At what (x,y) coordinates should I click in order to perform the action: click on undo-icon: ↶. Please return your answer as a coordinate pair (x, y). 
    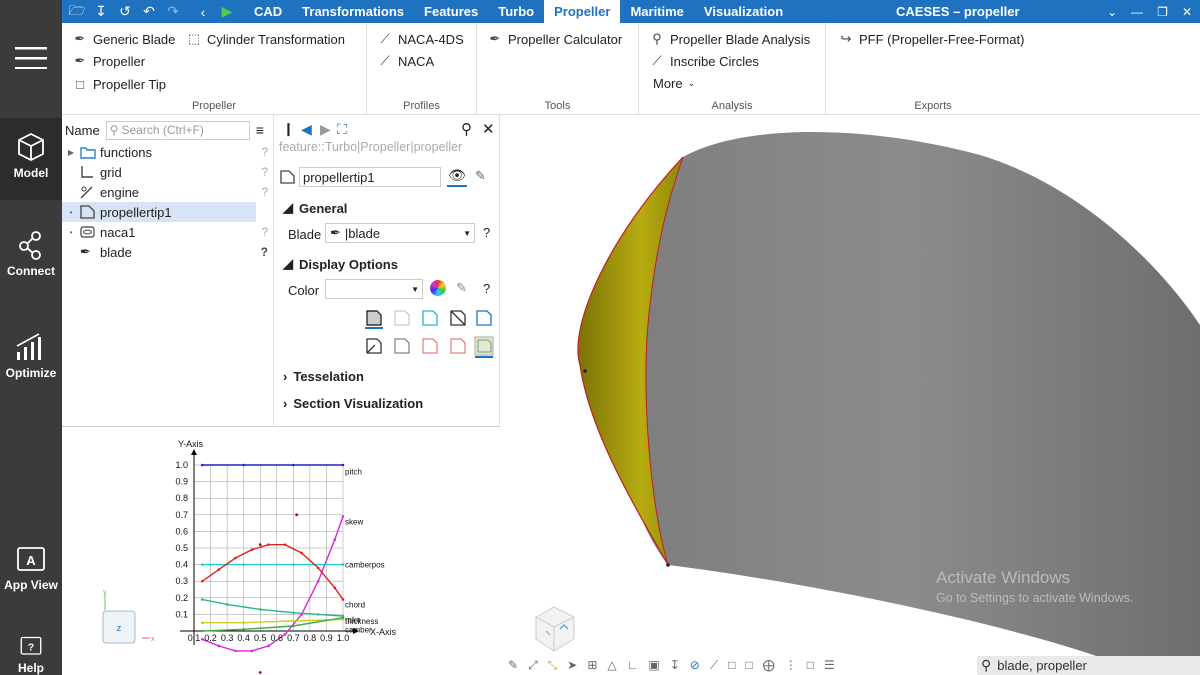
    Looking at the image, I should click on (149, 11).